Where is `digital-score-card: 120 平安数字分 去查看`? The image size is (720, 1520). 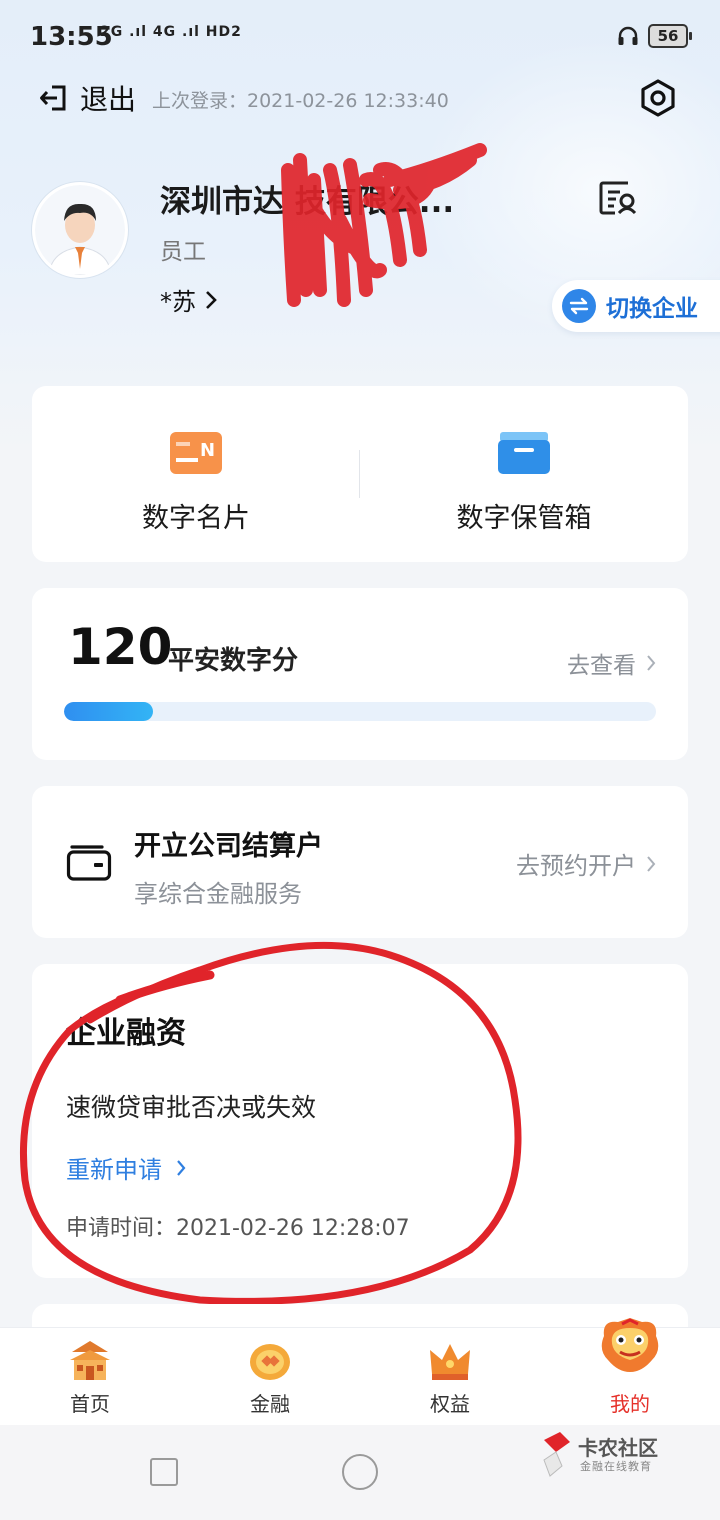
digital-score-card: 120 平安数字分 去查看 is located at coordinates (360, 674).